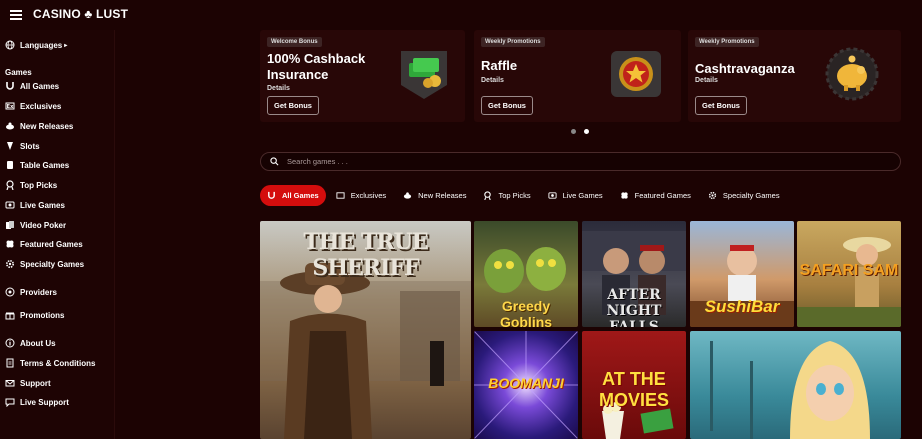  What do you see at coordinates (526, 312) in the screenshot?
I see `game-title: Greedy Goblins` at bounding box center [526, 312].